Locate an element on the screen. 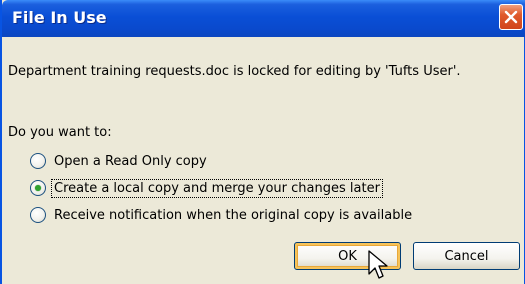  option-open-read-only: Open a Read Only copy is located at coordinates (119, 161).